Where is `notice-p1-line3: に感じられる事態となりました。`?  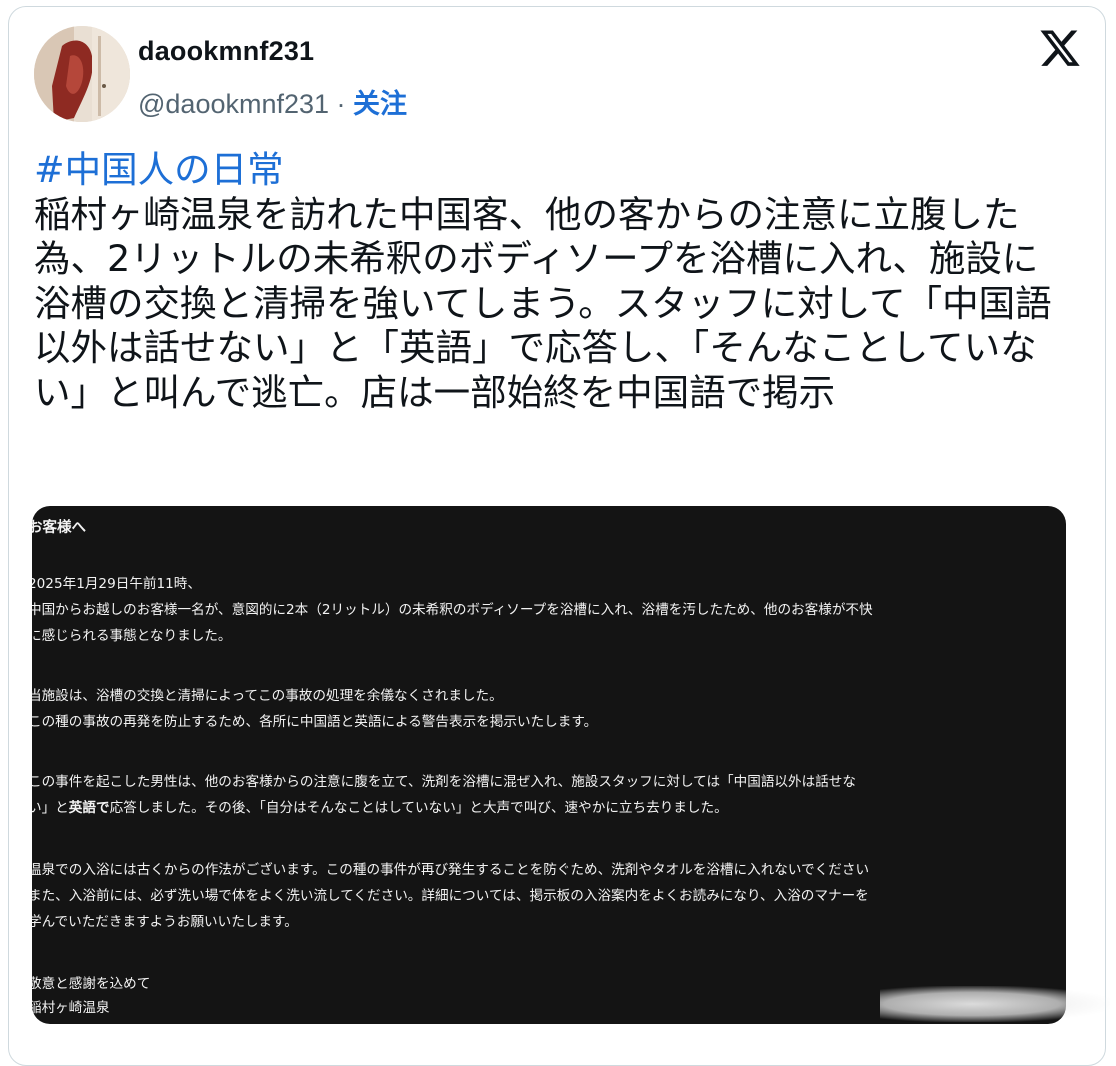
notice-p1-line3: に感じられる事態となりました。 is located at coordinates (132, 636).